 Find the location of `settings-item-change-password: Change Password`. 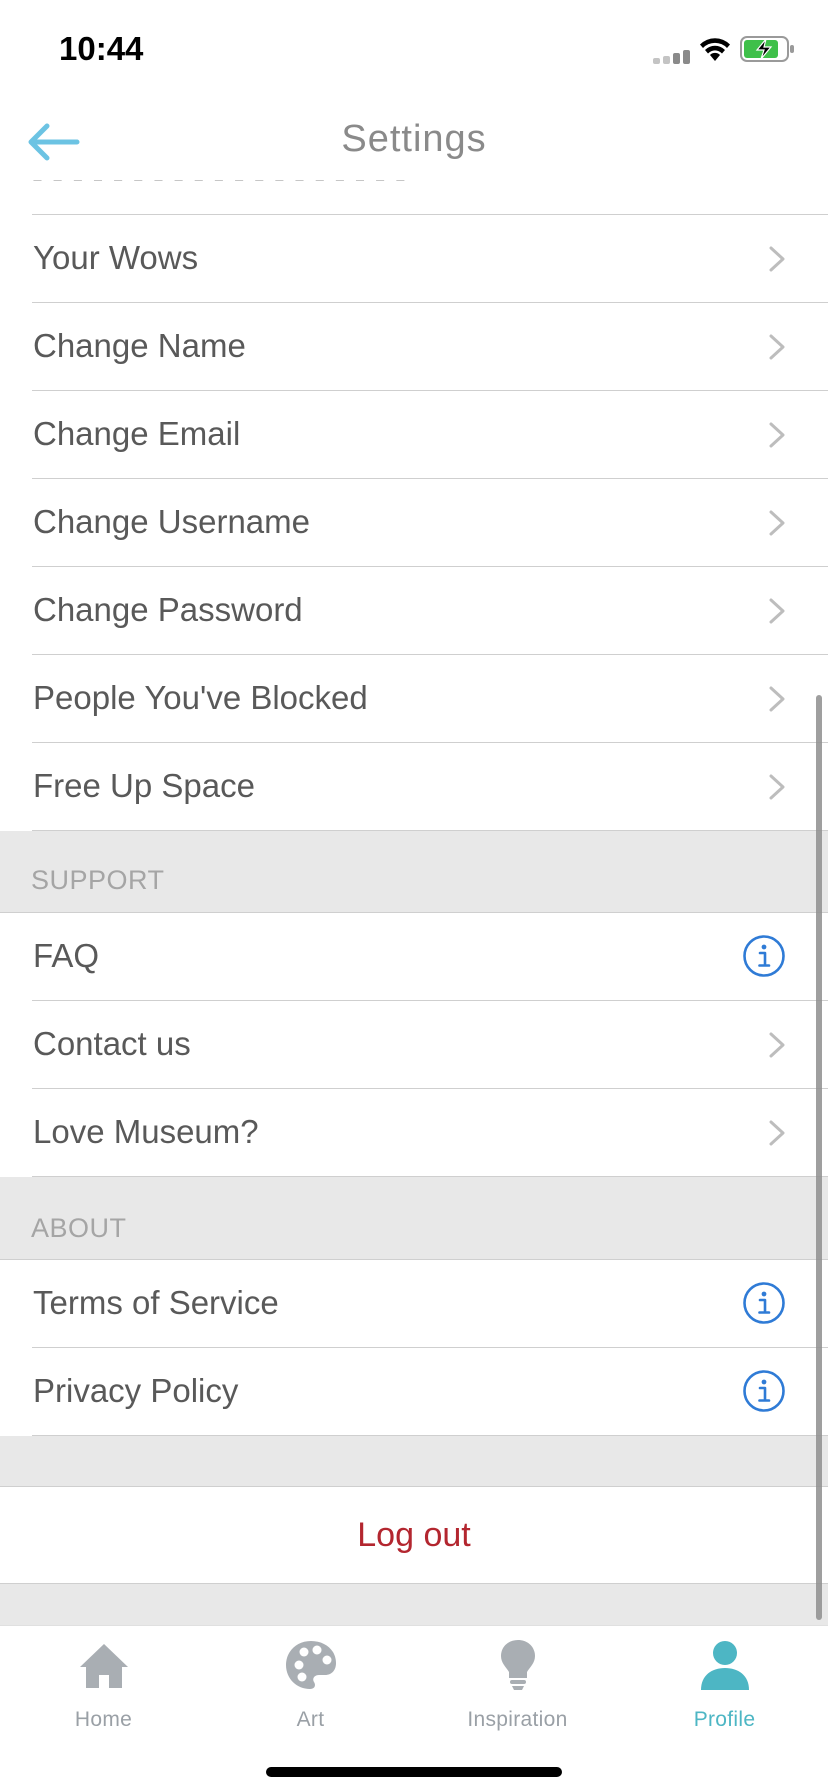

settings-item-change-password: Change Password is located at coordinates (414, 611).